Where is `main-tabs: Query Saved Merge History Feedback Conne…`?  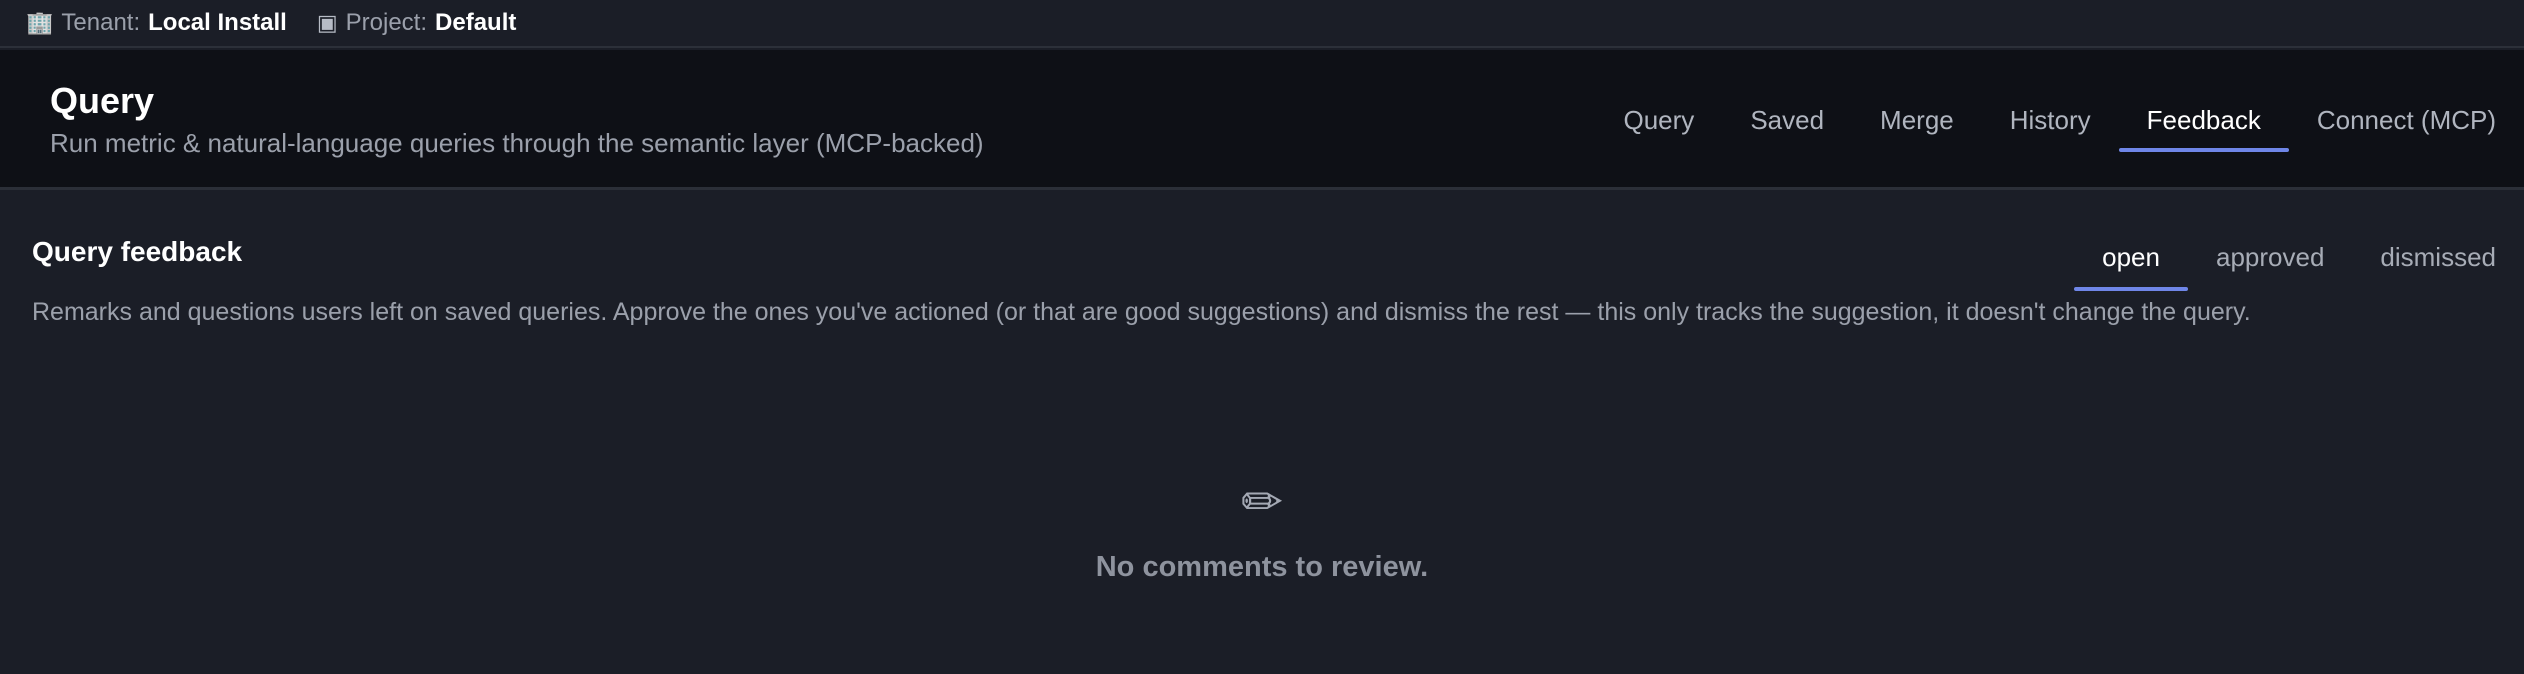
main-tabs: Query Saved Merge History Feedback Conne… is located at coordinates (2060, 120).